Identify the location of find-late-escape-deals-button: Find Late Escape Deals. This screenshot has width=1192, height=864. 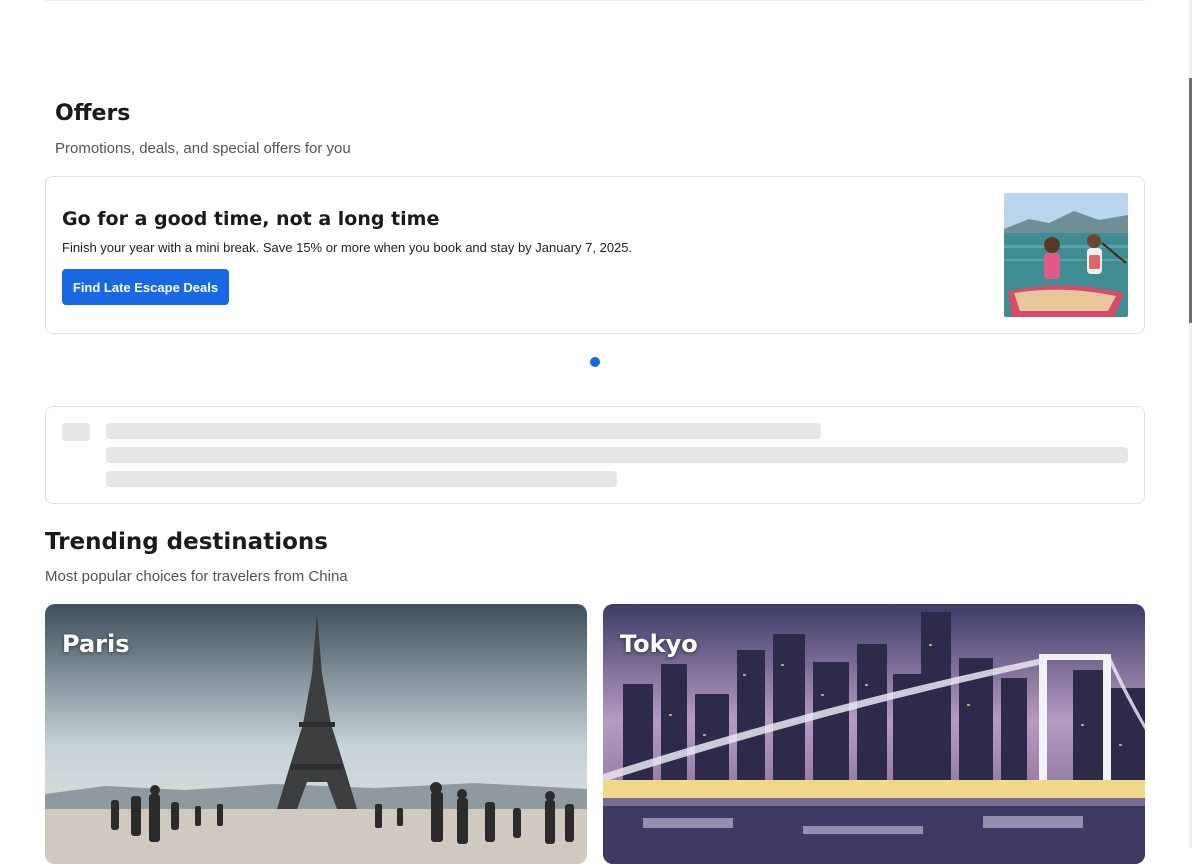
(145, 287).